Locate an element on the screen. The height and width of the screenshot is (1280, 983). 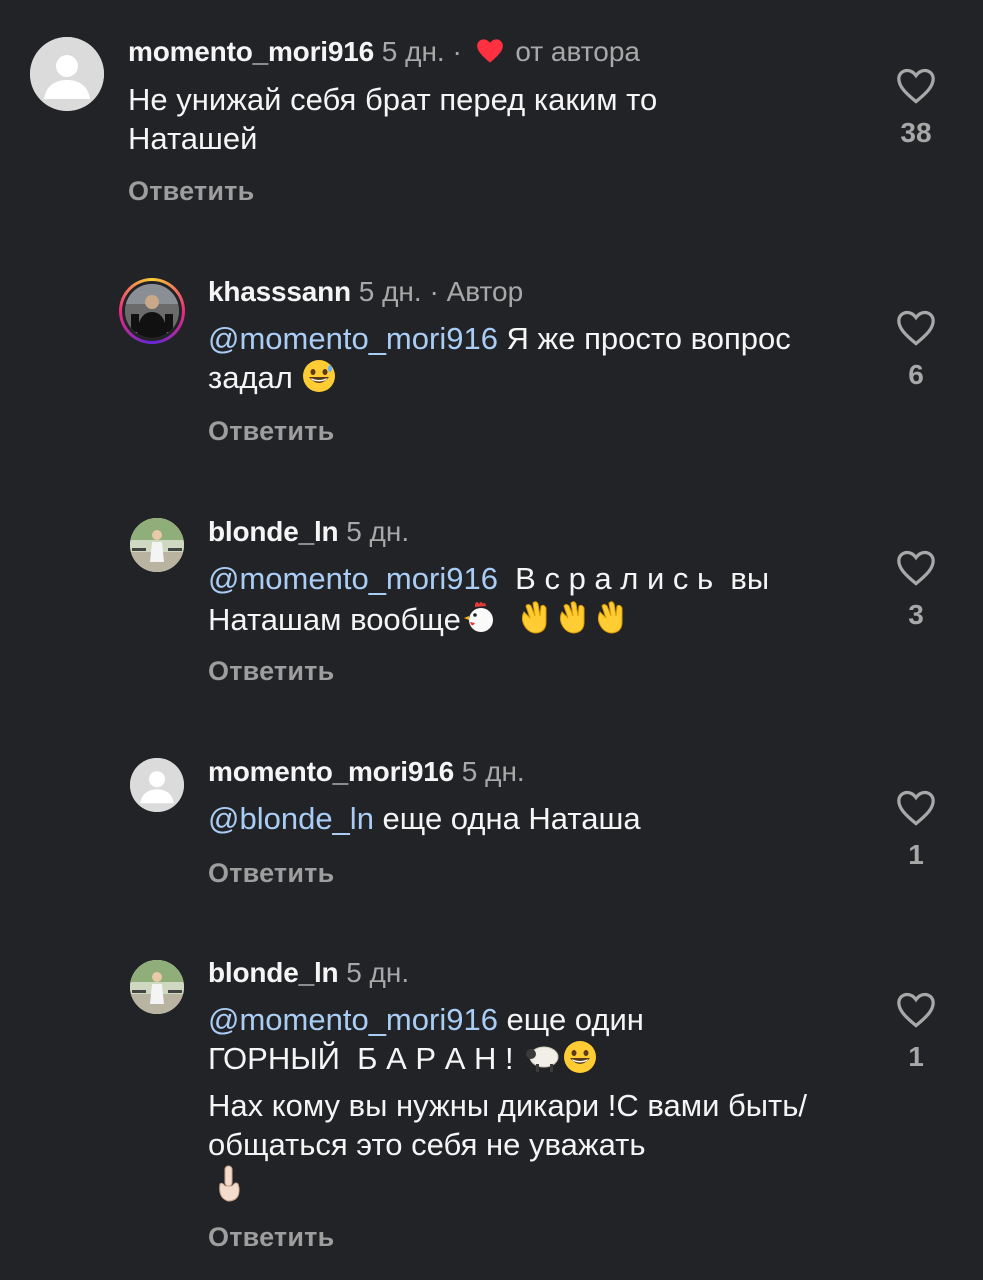
like-count: 6 is located at coordinates (916, 374).